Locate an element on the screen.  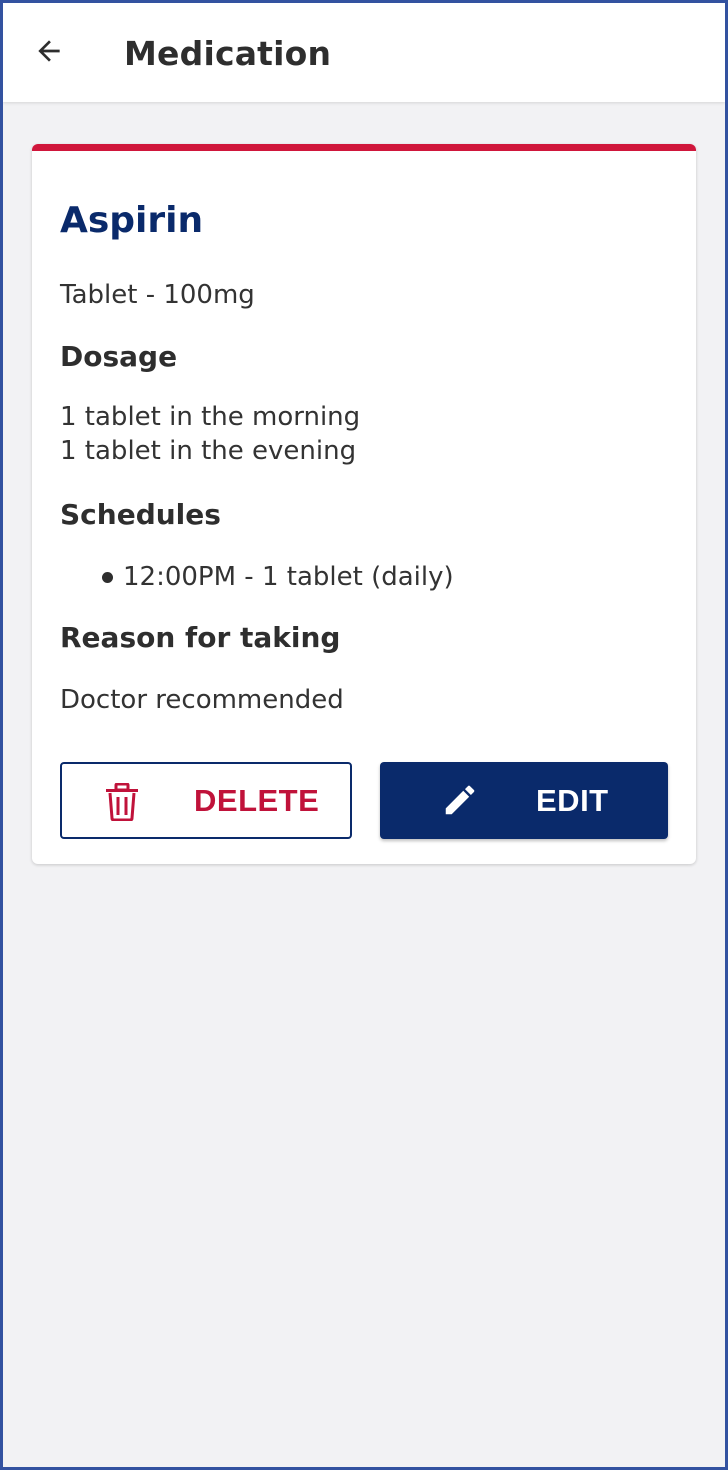
dosage-line: 1 tablet in the morning is located at coordinates (210, 417).